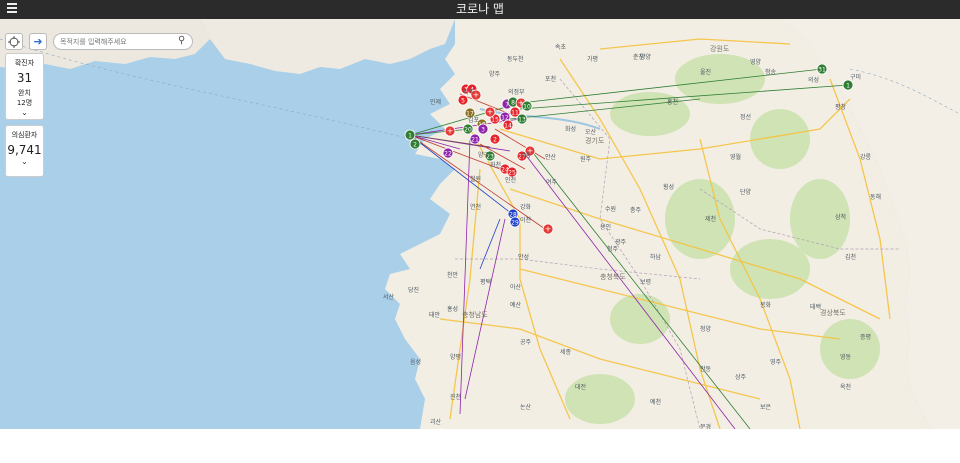 This screenshot has height=463, width=960. Describe the element at coordinates (495, 74) in the screenshot. I see `place-label: 양주` at that location.